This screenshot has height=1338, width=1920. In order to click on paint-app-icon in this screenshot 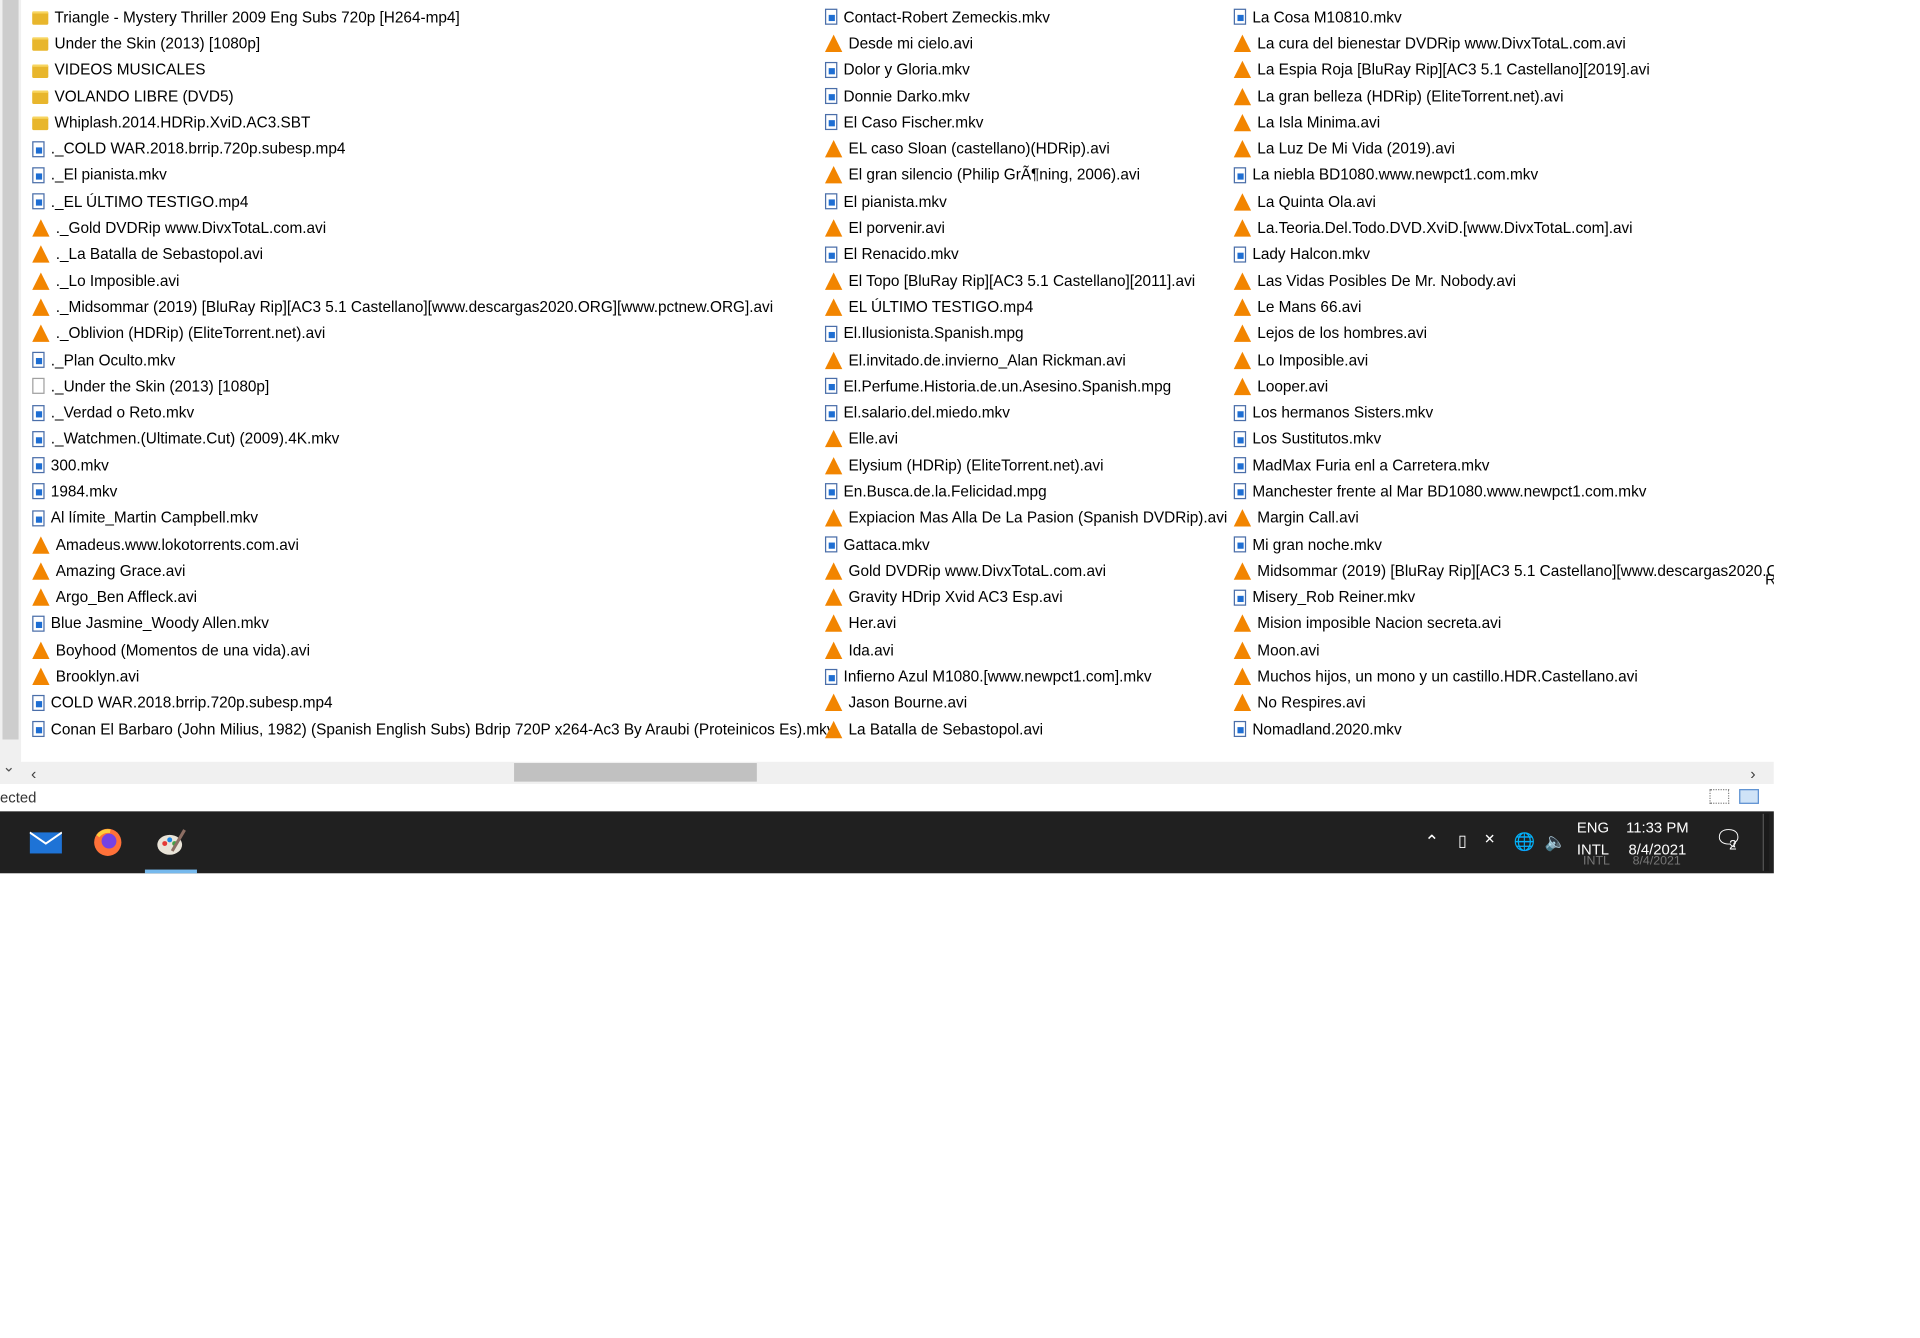, I will do `click(171, 842)`.